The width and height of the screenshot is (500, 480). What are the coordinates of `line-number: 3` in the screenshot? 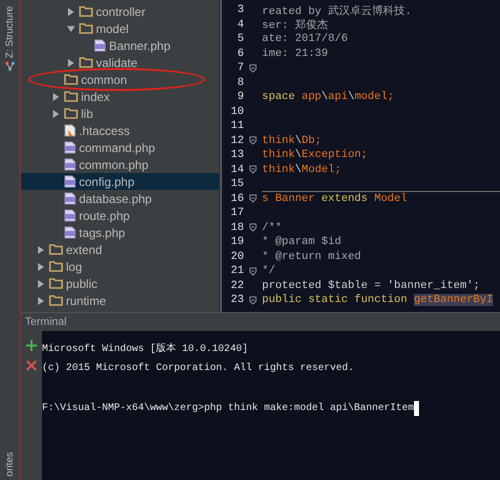 It's located at (240, 10).